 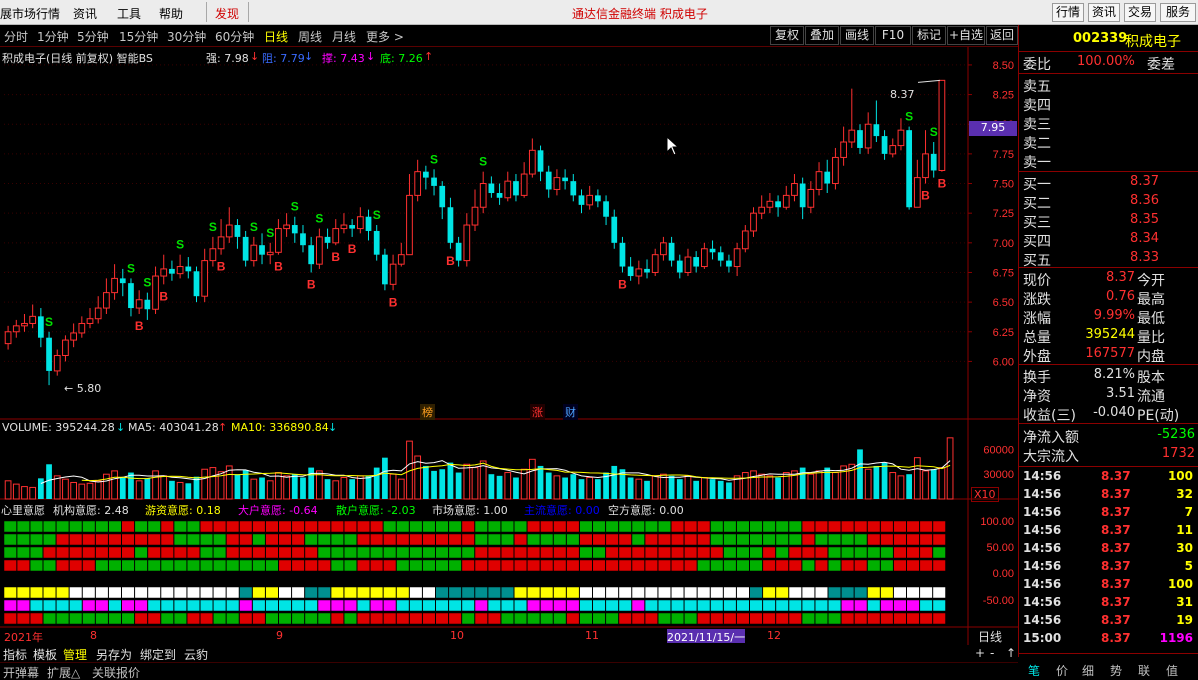 What do you see at coordinates (186, 36) in the screenshot?
I see `period-30min: 30分钟` at bounding box center [186, 36].